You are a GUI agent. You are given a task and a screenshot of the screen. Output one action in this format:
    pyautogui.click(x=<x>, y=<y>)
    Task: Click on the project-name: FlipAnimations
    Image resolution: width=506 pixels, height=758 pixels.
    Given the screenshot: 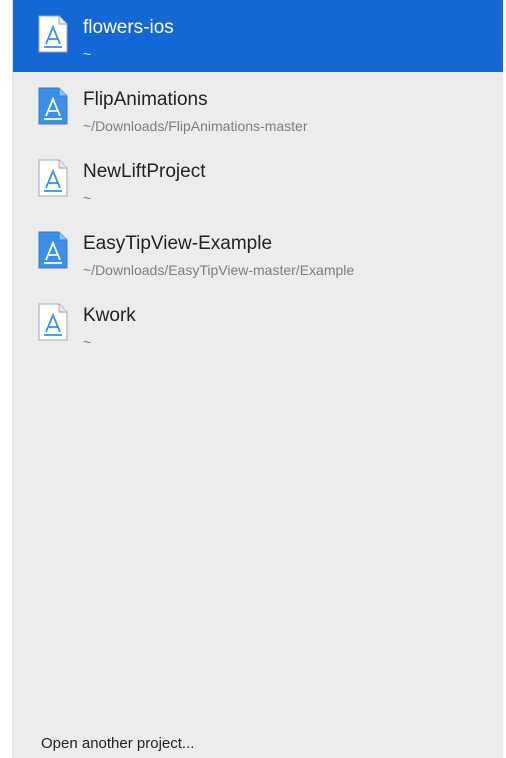 What is the action you would take?
    pyautogui.click(x=145, y=99)
    